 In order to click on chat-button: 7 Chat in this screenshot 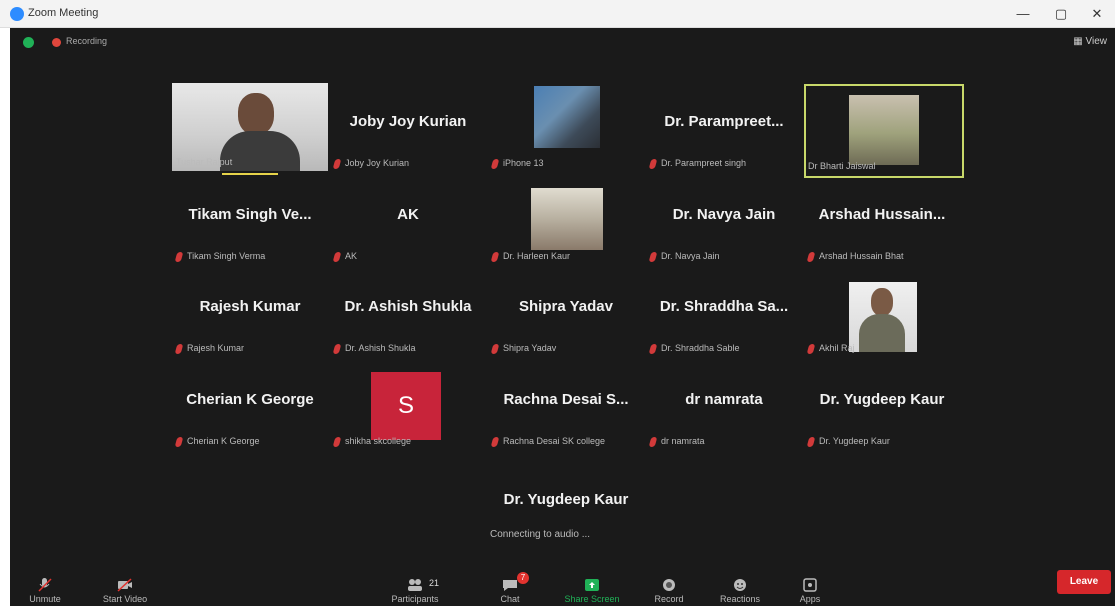, I will do `click(510, 588)`.